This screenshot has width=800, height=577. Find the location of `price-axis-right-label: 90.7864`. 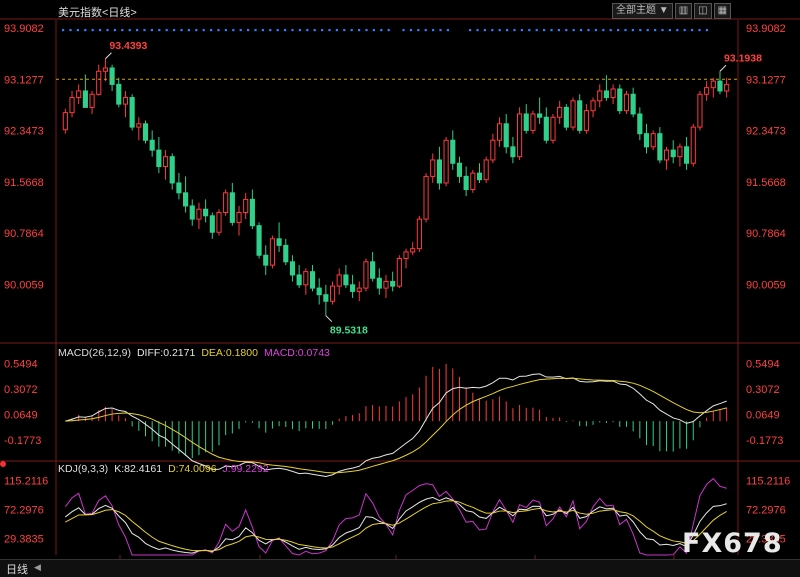

price-axis-right-label: 90.7864 is located at coordinates (766, 234).